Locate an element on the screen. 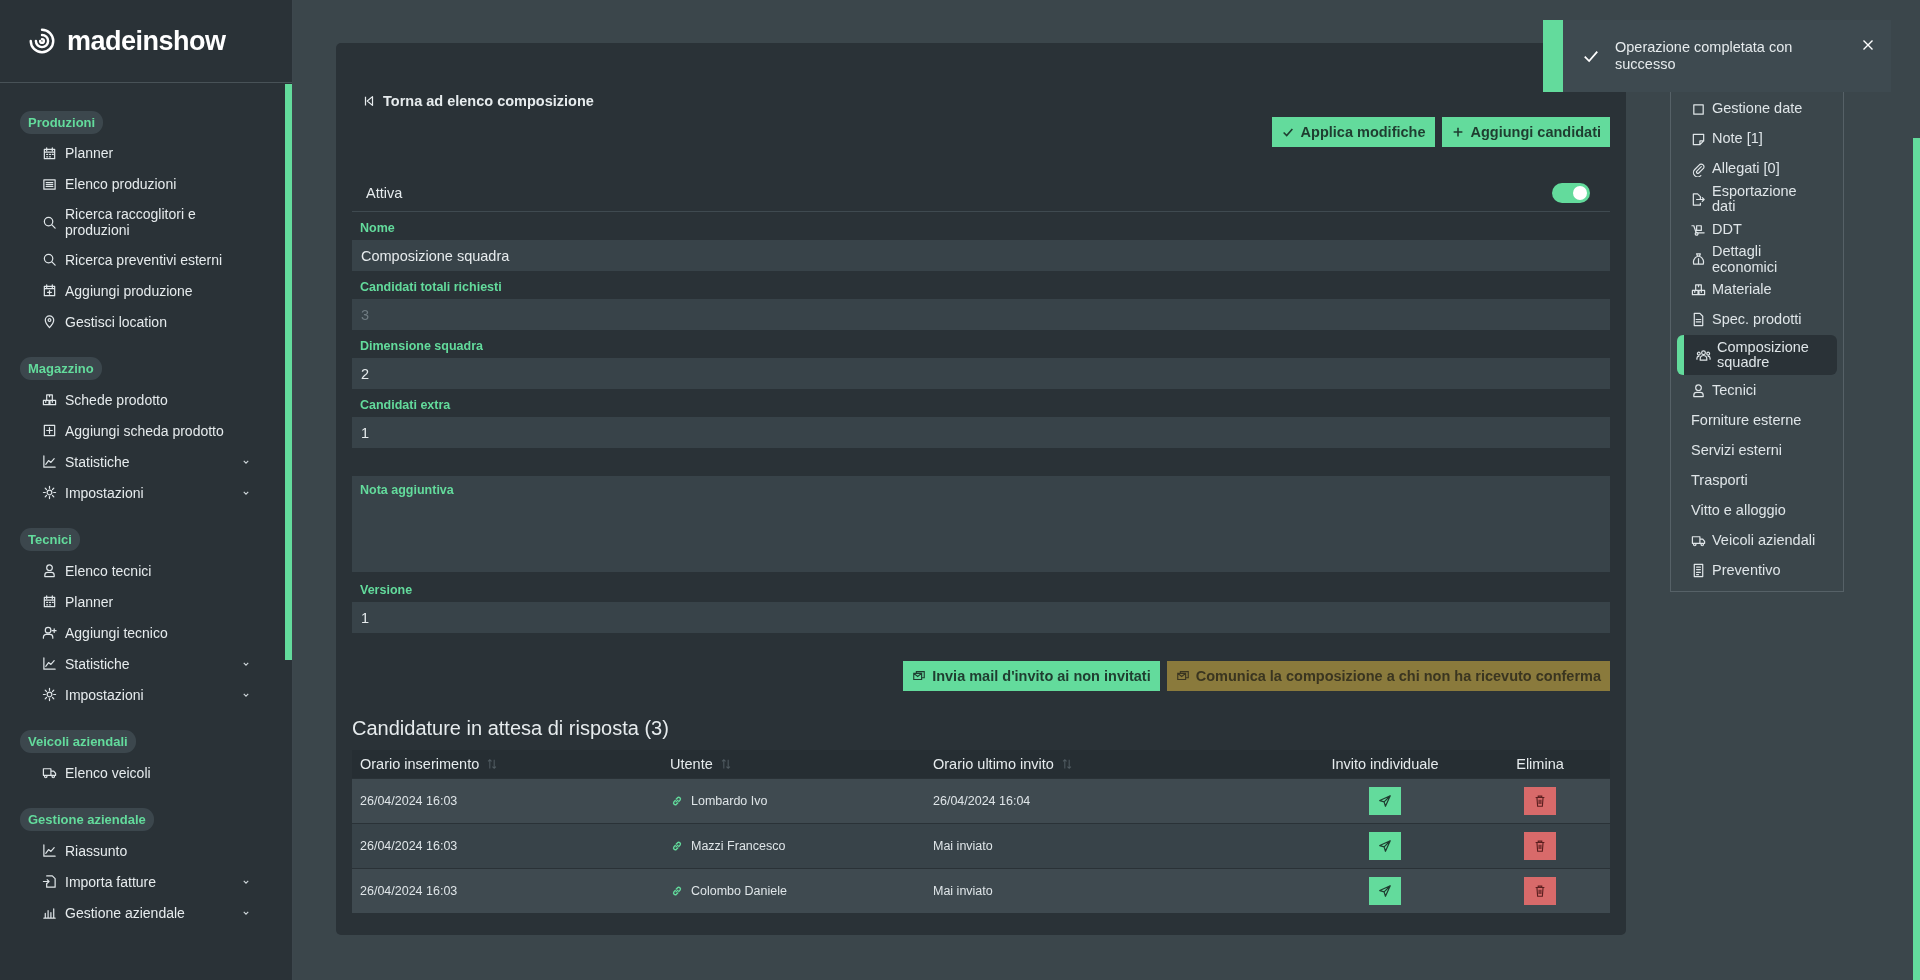 The height and width of the screenshot is (980, 1920). list-icon is located at coordinates (49, 184).